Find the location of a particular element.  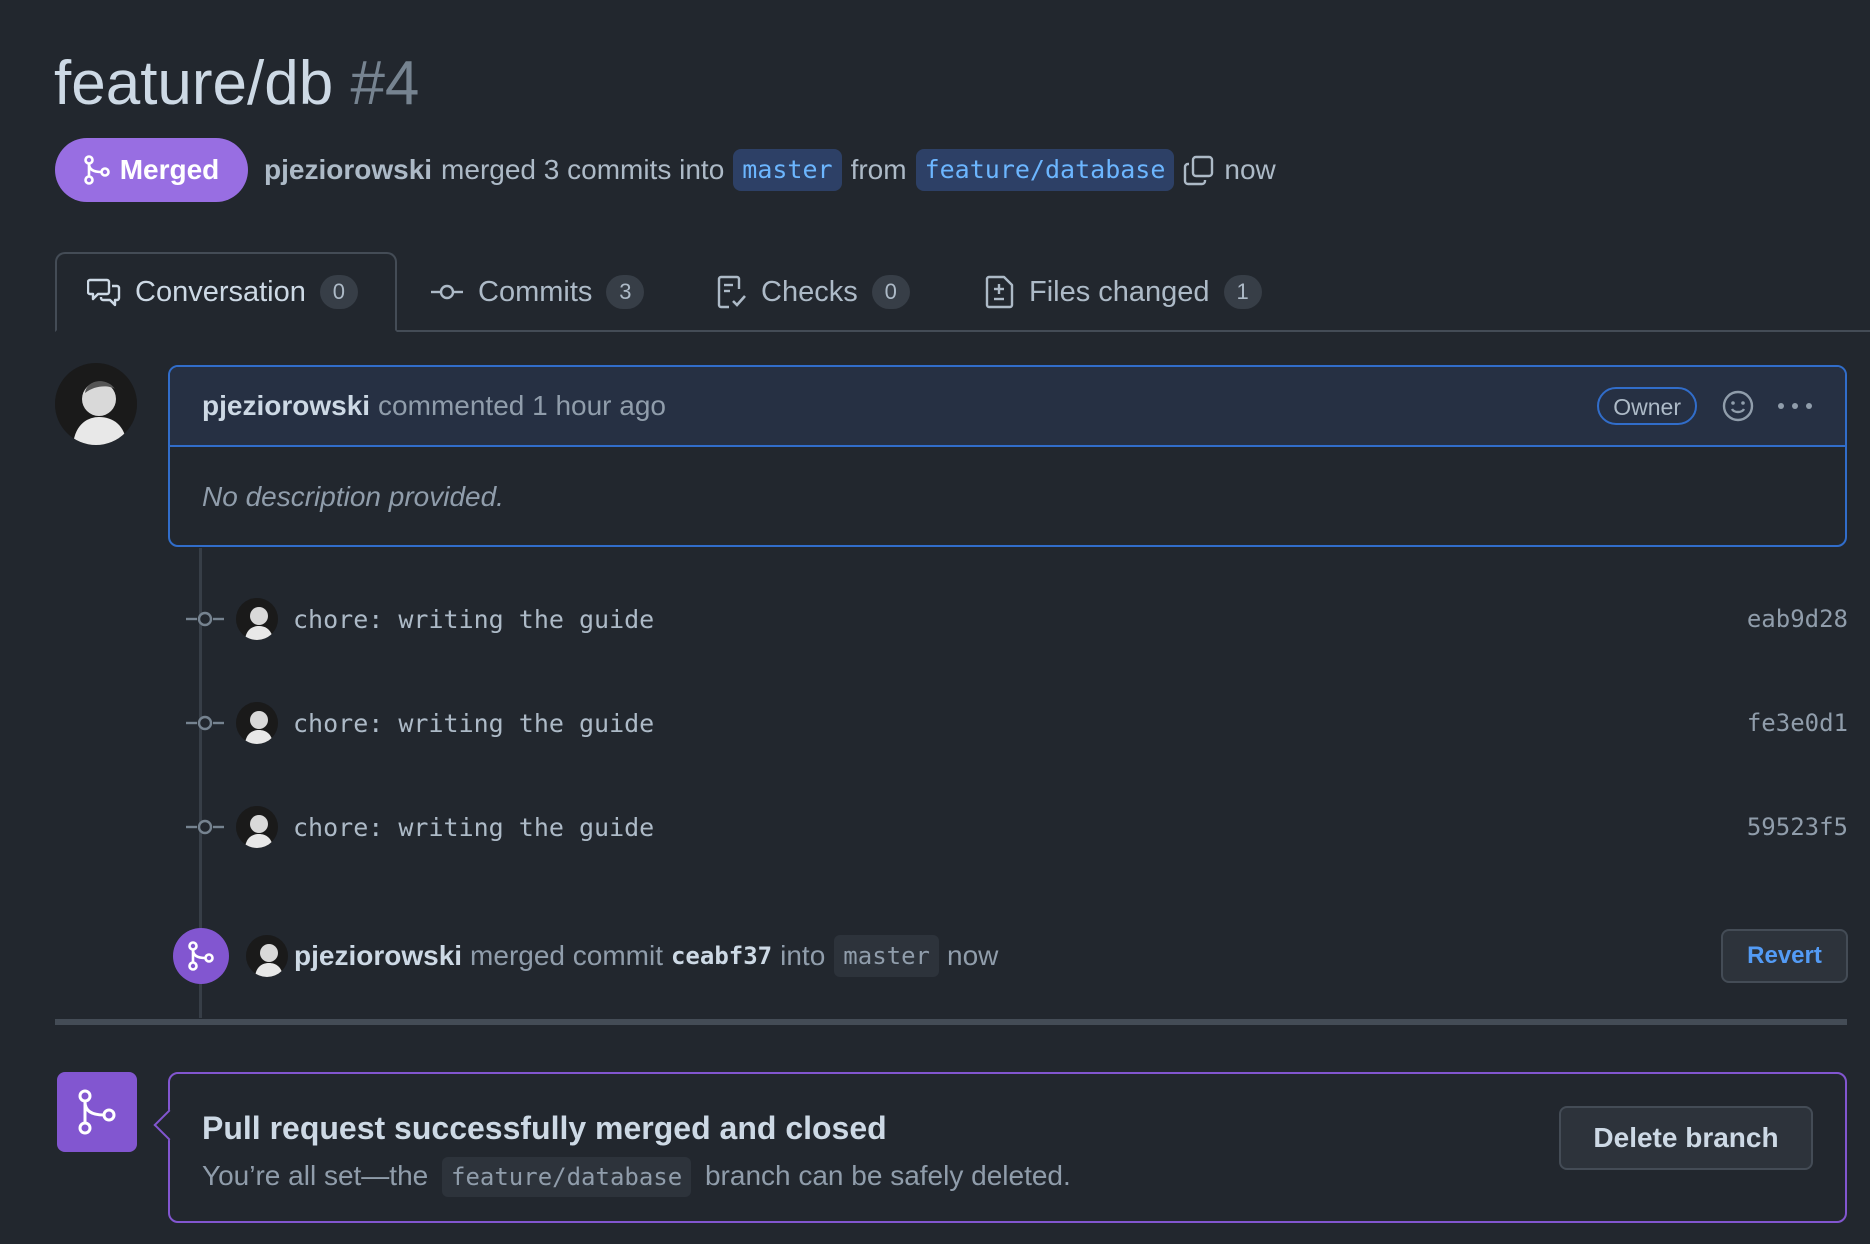

merge-event-text: merged commit is located at coordinates (566, 955).